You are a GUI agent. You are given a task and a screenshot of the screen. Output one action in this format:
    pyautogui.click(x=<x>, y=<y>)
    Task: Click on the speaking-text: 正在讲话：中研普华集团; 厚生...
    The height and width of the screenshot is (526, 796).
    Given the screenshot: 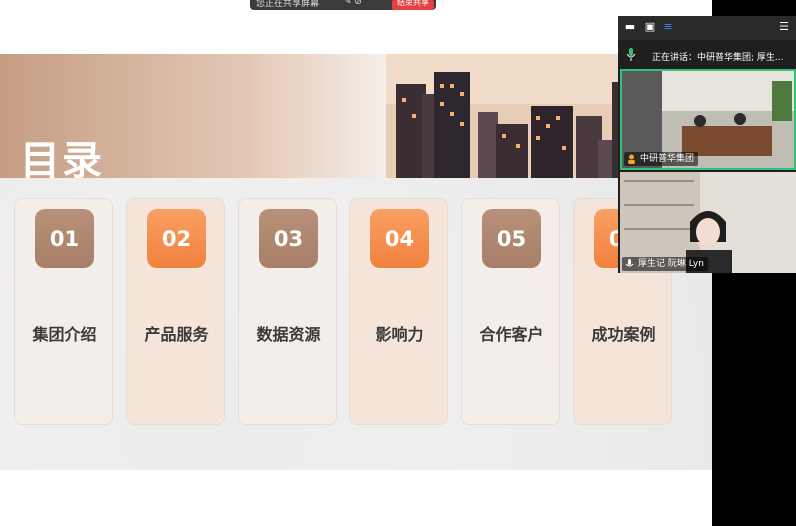 What is the action you would take?
    pyautogui.click(x=718, y=58)
    